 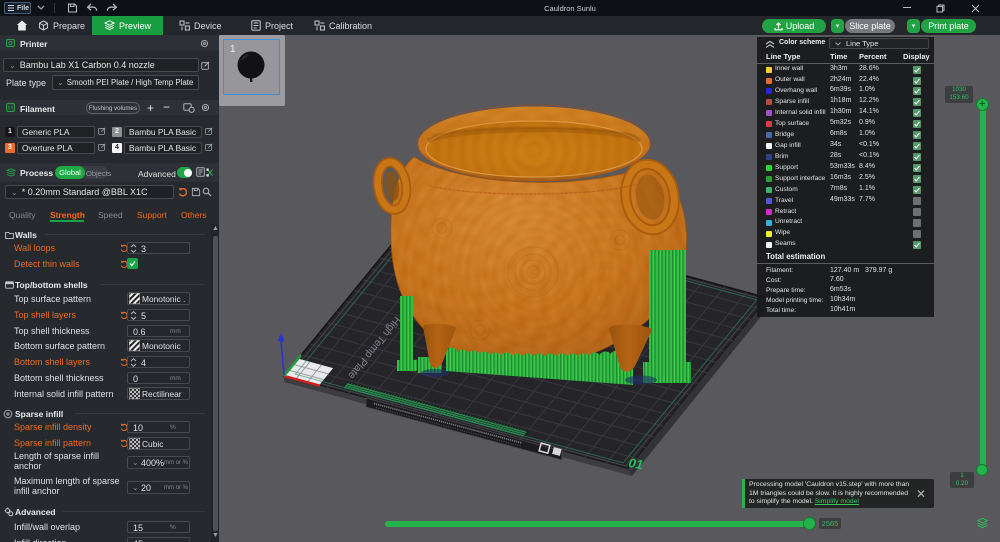 I want to click on svg-text: 01, so click(x=636, y=463).